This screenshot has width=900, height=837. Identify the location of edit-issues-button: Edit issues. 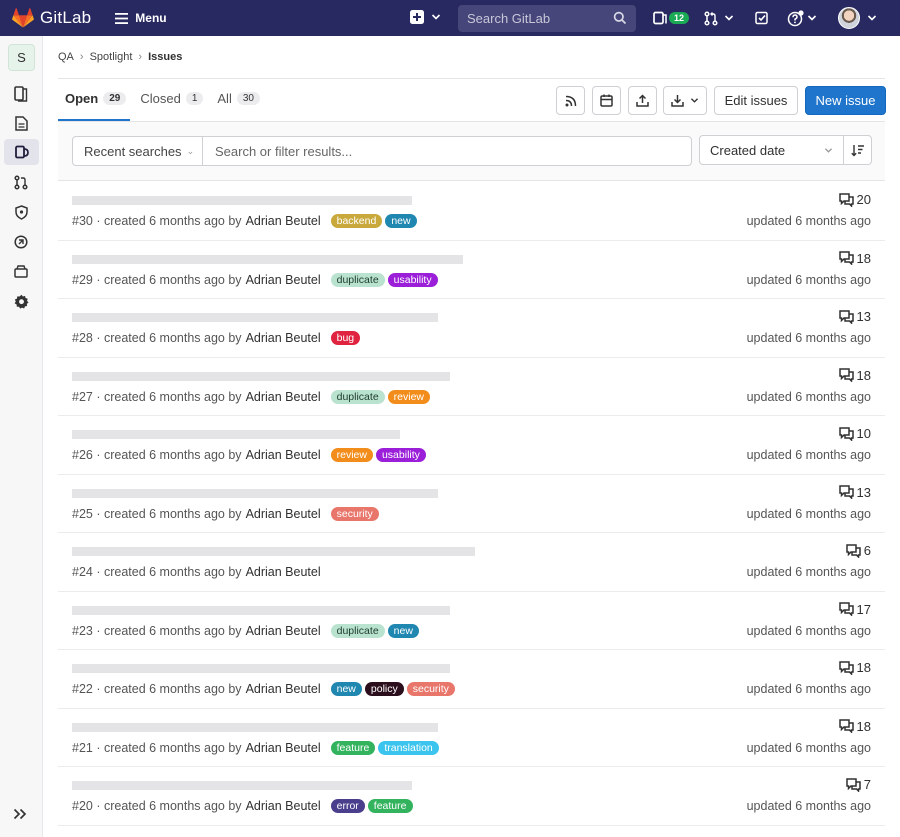
(756, 100).